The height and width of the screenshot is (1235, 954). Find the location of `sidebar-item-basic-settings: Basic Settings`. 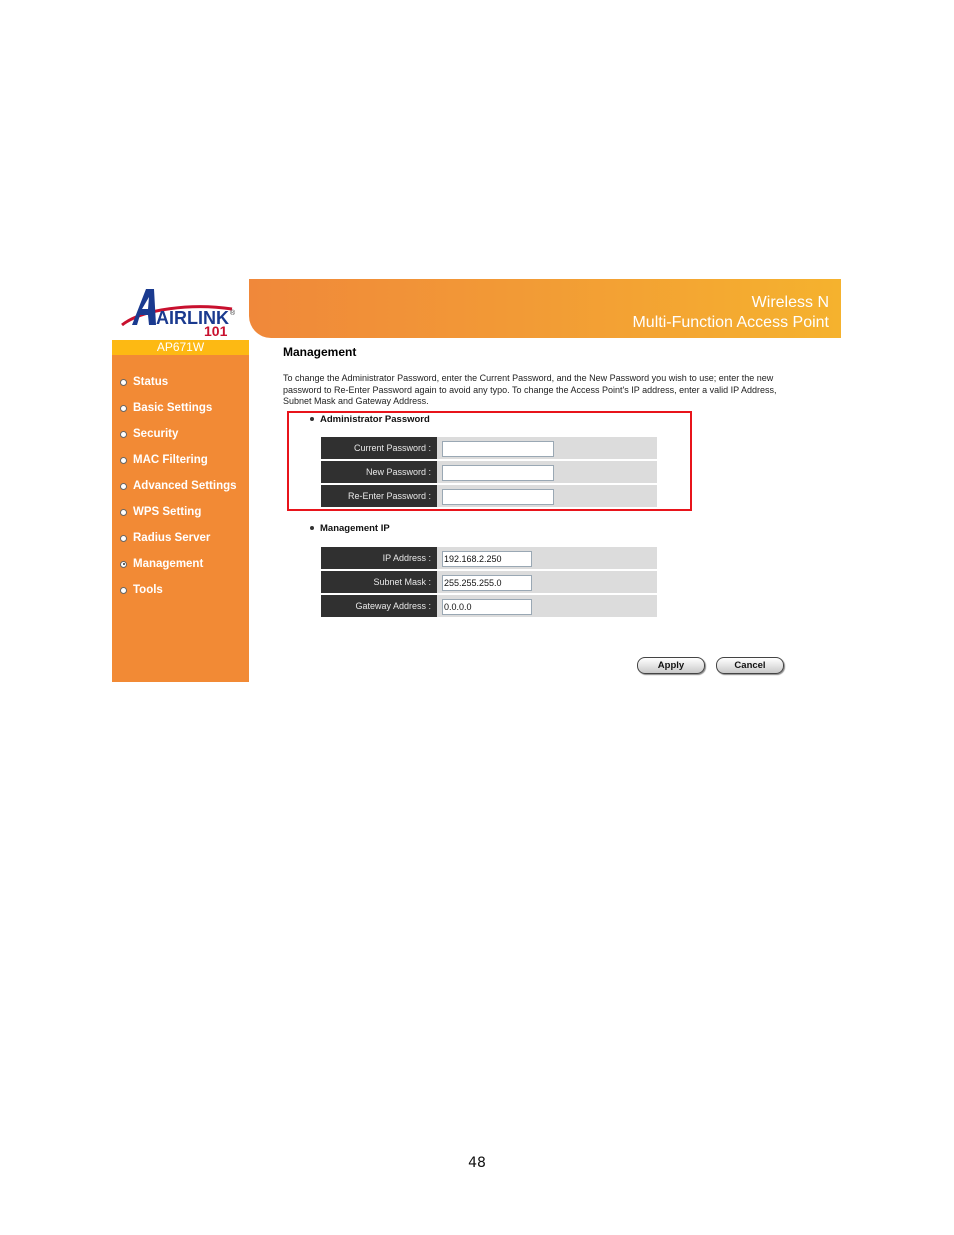

sidebar-item-basic-settings: Basic Settings is located at coordinates (180, 408).